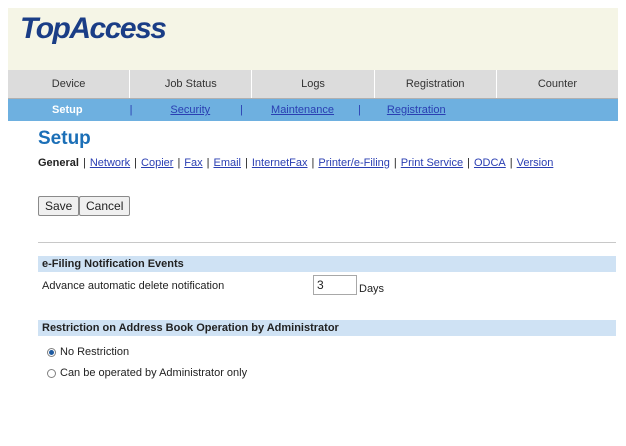 The image size is (626, 446). Describe the element at coordinates (535, 163) in the screenshot. I see `setup-nav-version: Version` at that location.